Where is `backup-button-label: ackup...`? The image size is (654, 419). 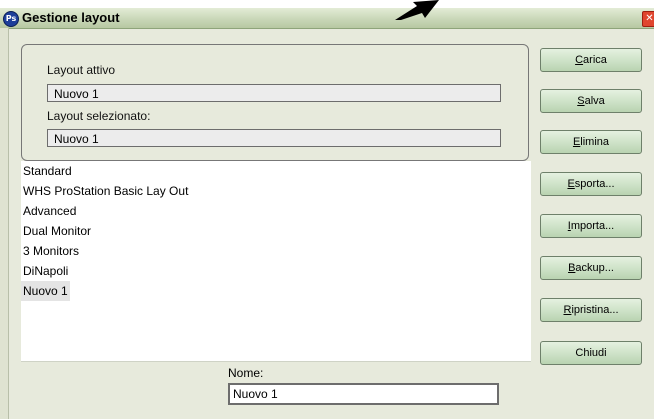 backup-button-label: ackup... is located at coordinates (594, 268).